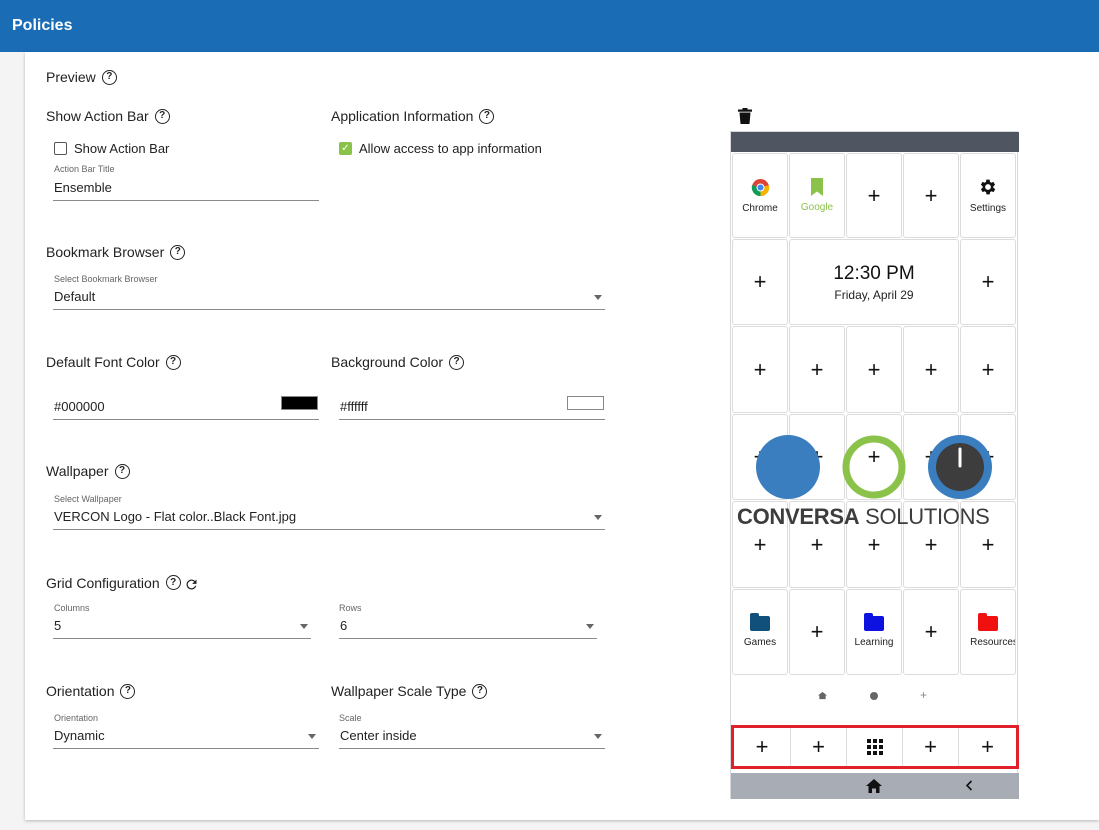 The image size is (1099, 830). What do you see at coordinates (874, 696) in the screenshot?
I see `page-dot-icon` at bounding box center [874, 696].